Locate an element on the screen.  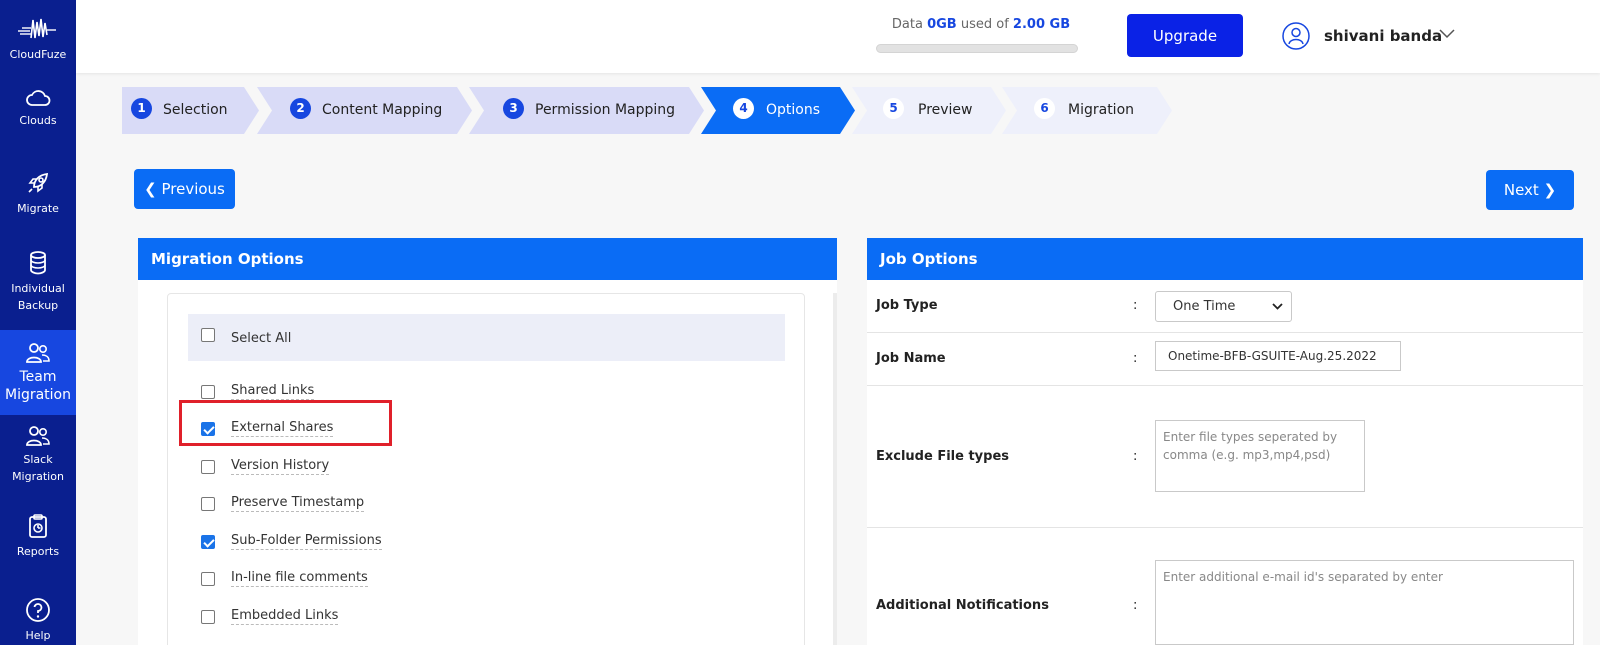
storage-usage-text: Data 0GB used of 2.00 GB is located at coordinates (981, 24).